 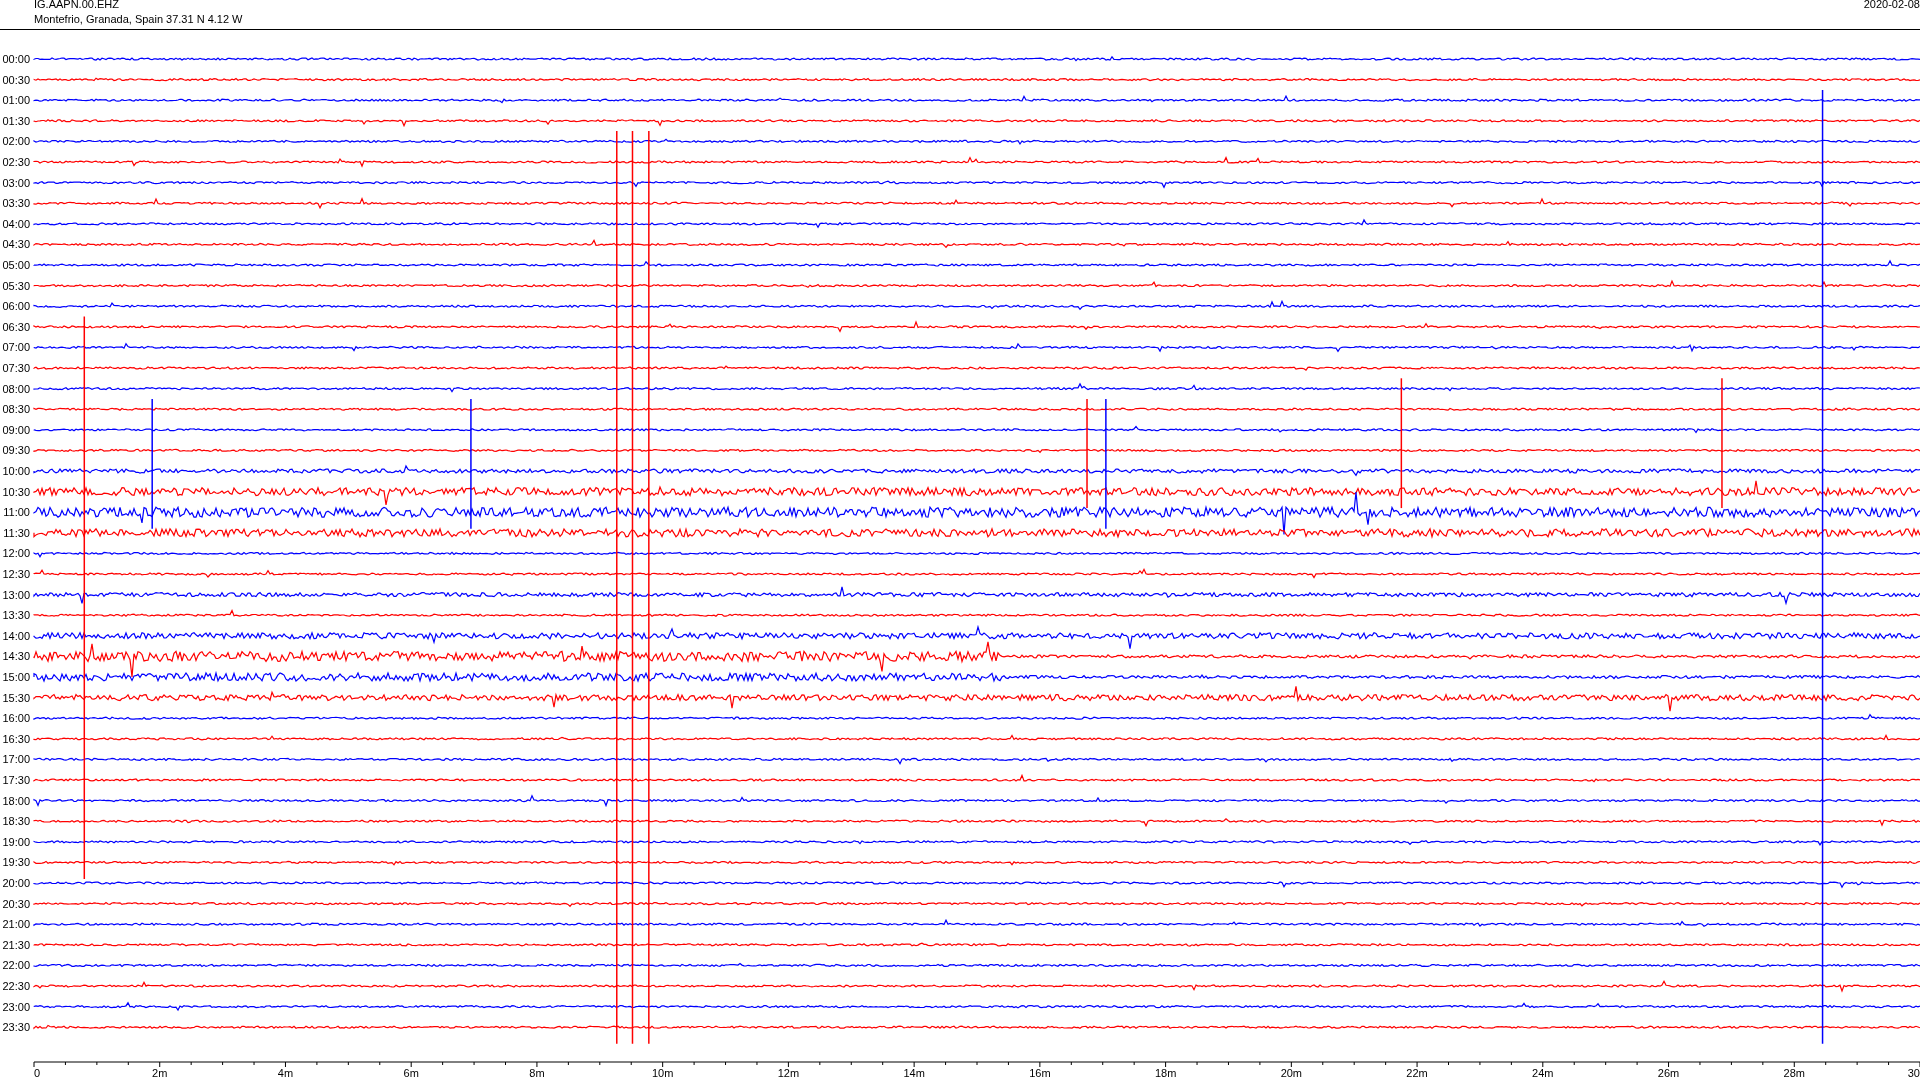 What do you see at coordinates (16, 409) in the screenshot?
I see `time-label: 08:30` at bounding box center [16, 409].